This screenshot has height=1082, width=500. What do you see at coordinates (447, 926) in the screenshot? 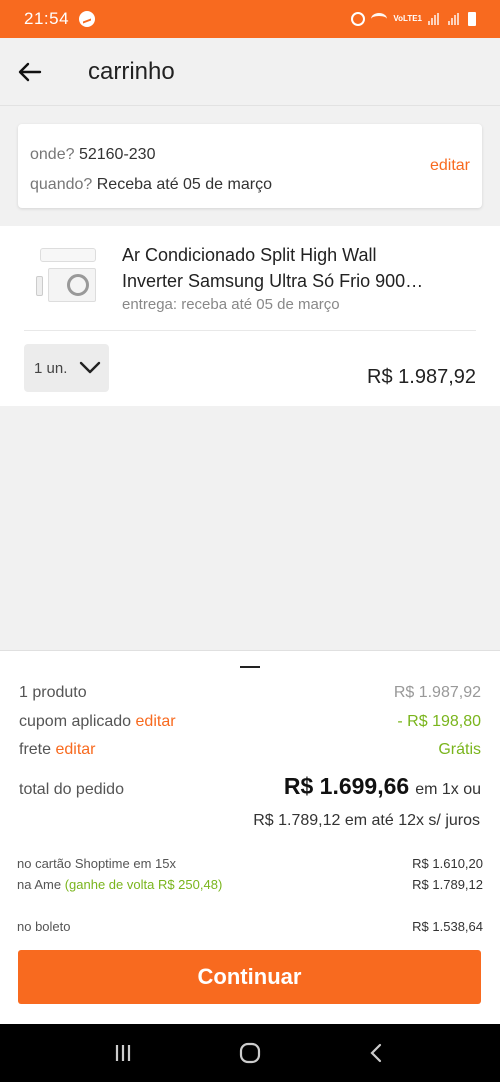
I see `boleto-value: R$ 1.538,64` at bounding box center [447, 926].